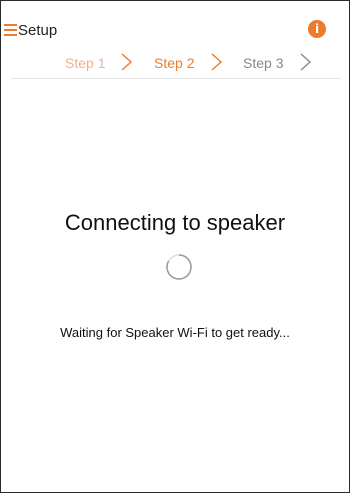 The height and width of the screenshot is (493, 350). I want to click on step-progress: Step 1 Step 2 Step 3, so click(175, 63).